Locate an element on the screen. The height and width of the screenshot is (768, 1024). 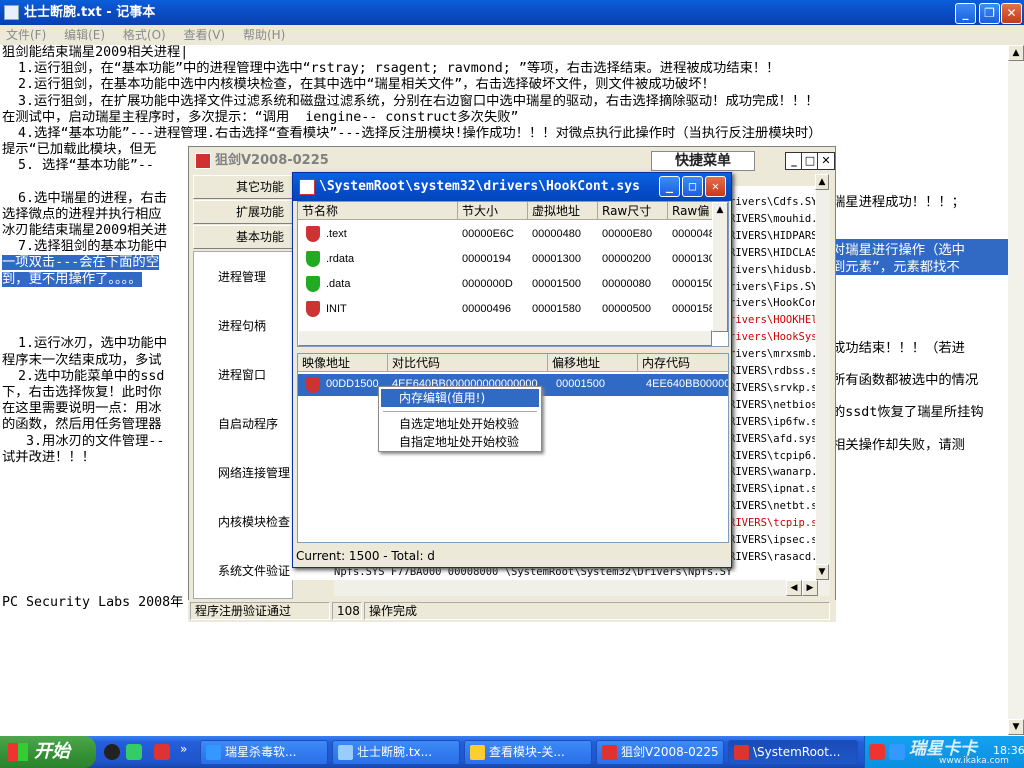
jian-quicklaunch-icon is located at coordinates (162, 752).